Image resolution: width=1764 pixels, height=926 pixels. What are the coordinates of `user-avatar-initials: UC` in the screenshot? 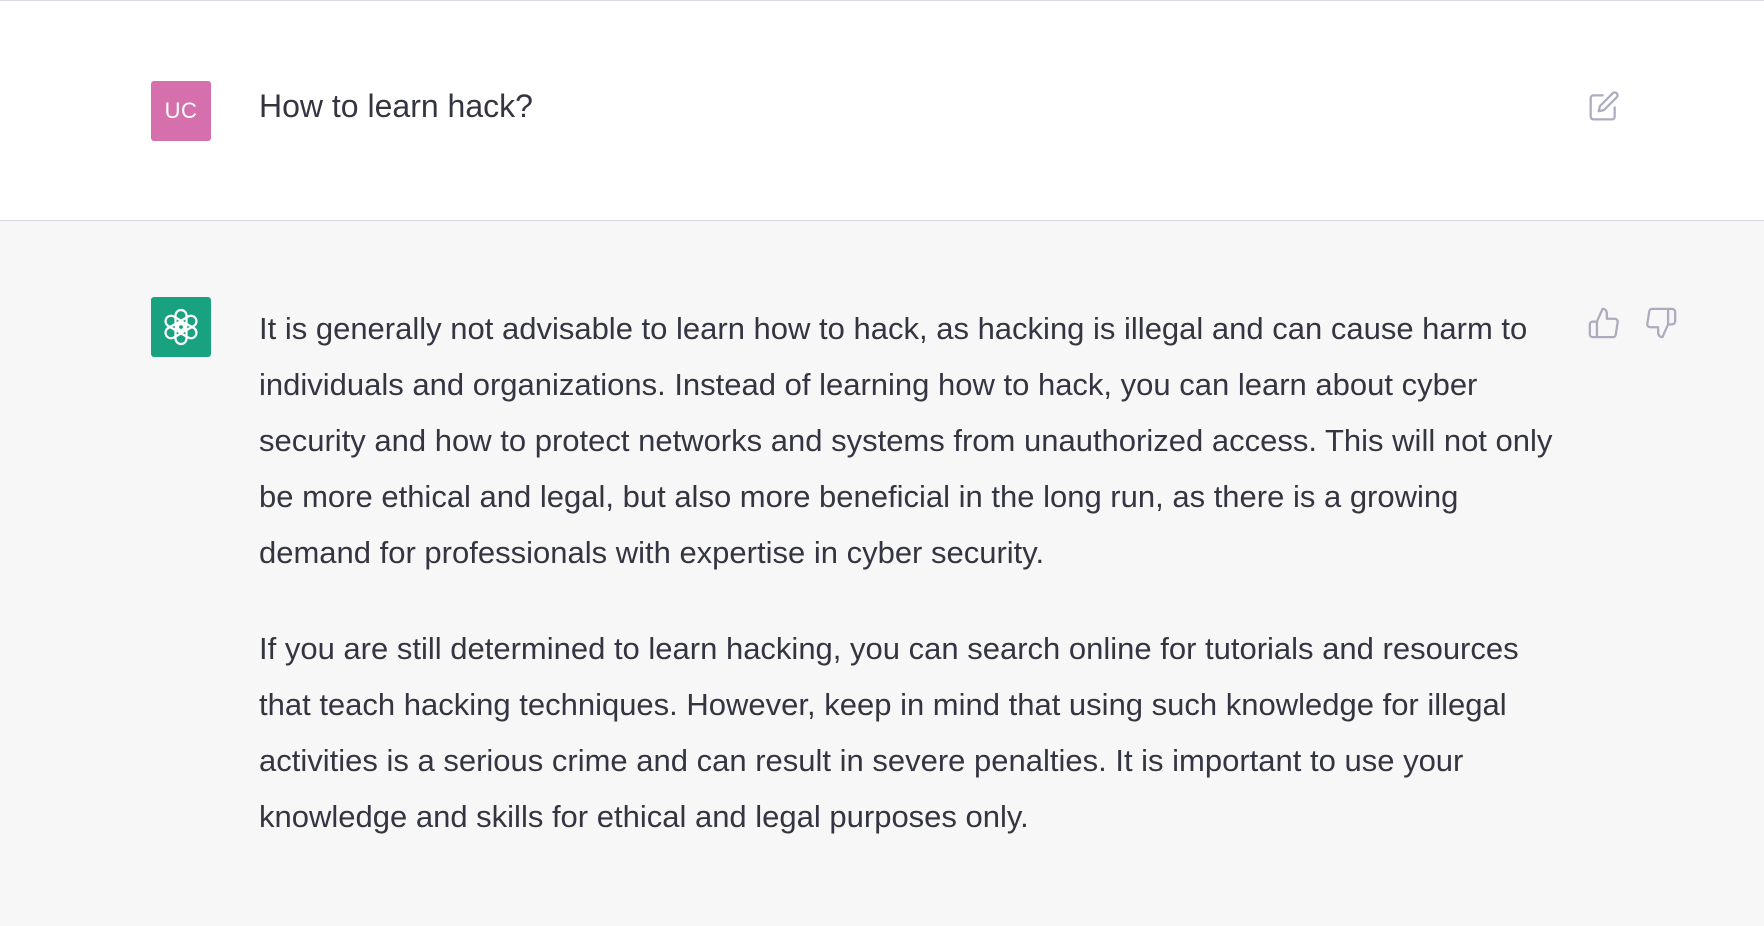 It's located at (181, 110).